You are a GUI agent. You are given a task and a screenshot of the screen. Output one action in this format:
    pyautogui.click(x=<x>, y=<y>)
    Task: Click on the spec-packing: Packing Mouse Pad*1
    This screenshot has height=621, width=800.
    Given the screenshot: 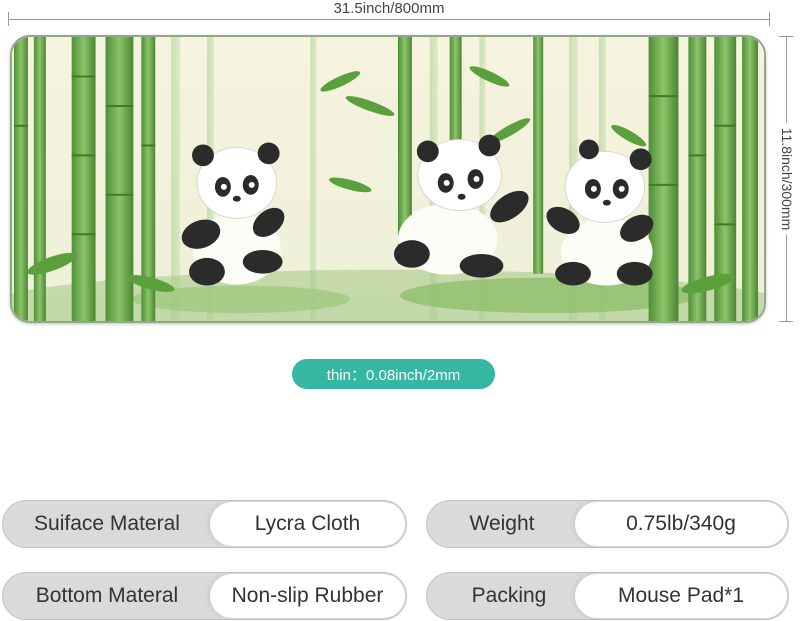 What is the action you would take?
    pyautogui.click(x=607, y=596)
    